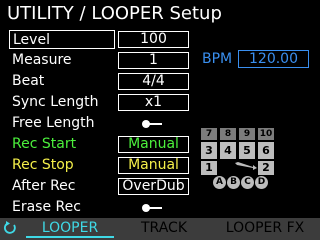 The image size is (320, 240). Describe the element at coordinates (114, 13) in the screenshot. I see `page-title: UTILITY / LOOPER Setup` at that location.